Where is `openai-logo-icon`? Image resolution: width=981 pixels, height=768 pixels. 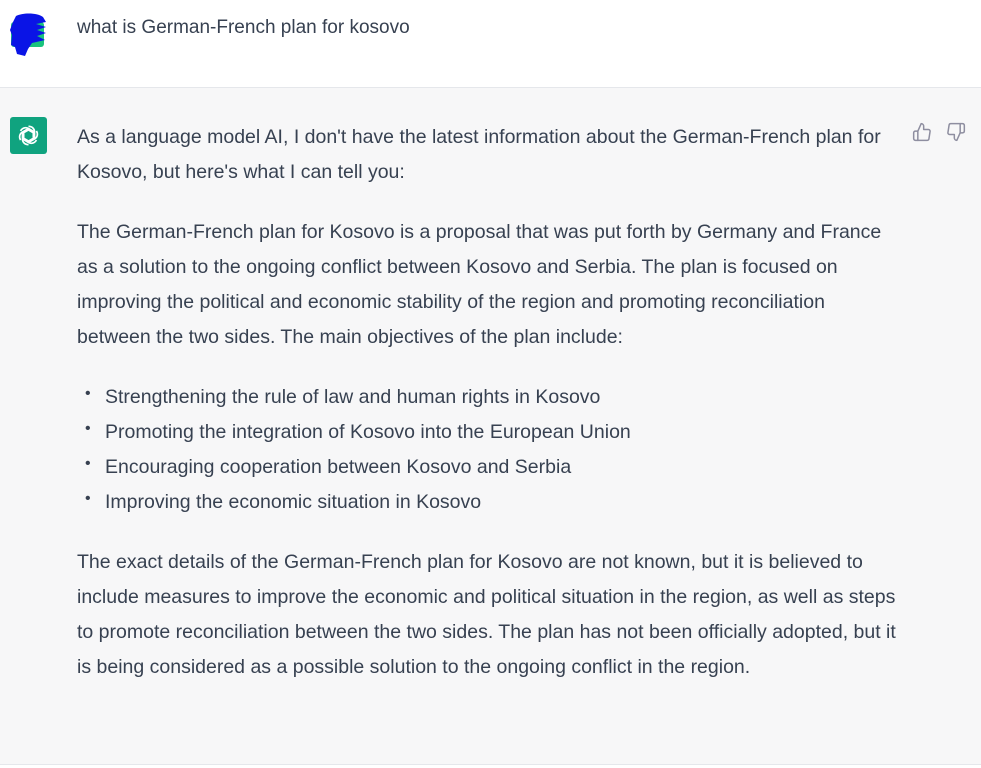
openai-logo-icon is located at coordinates (28, 135).